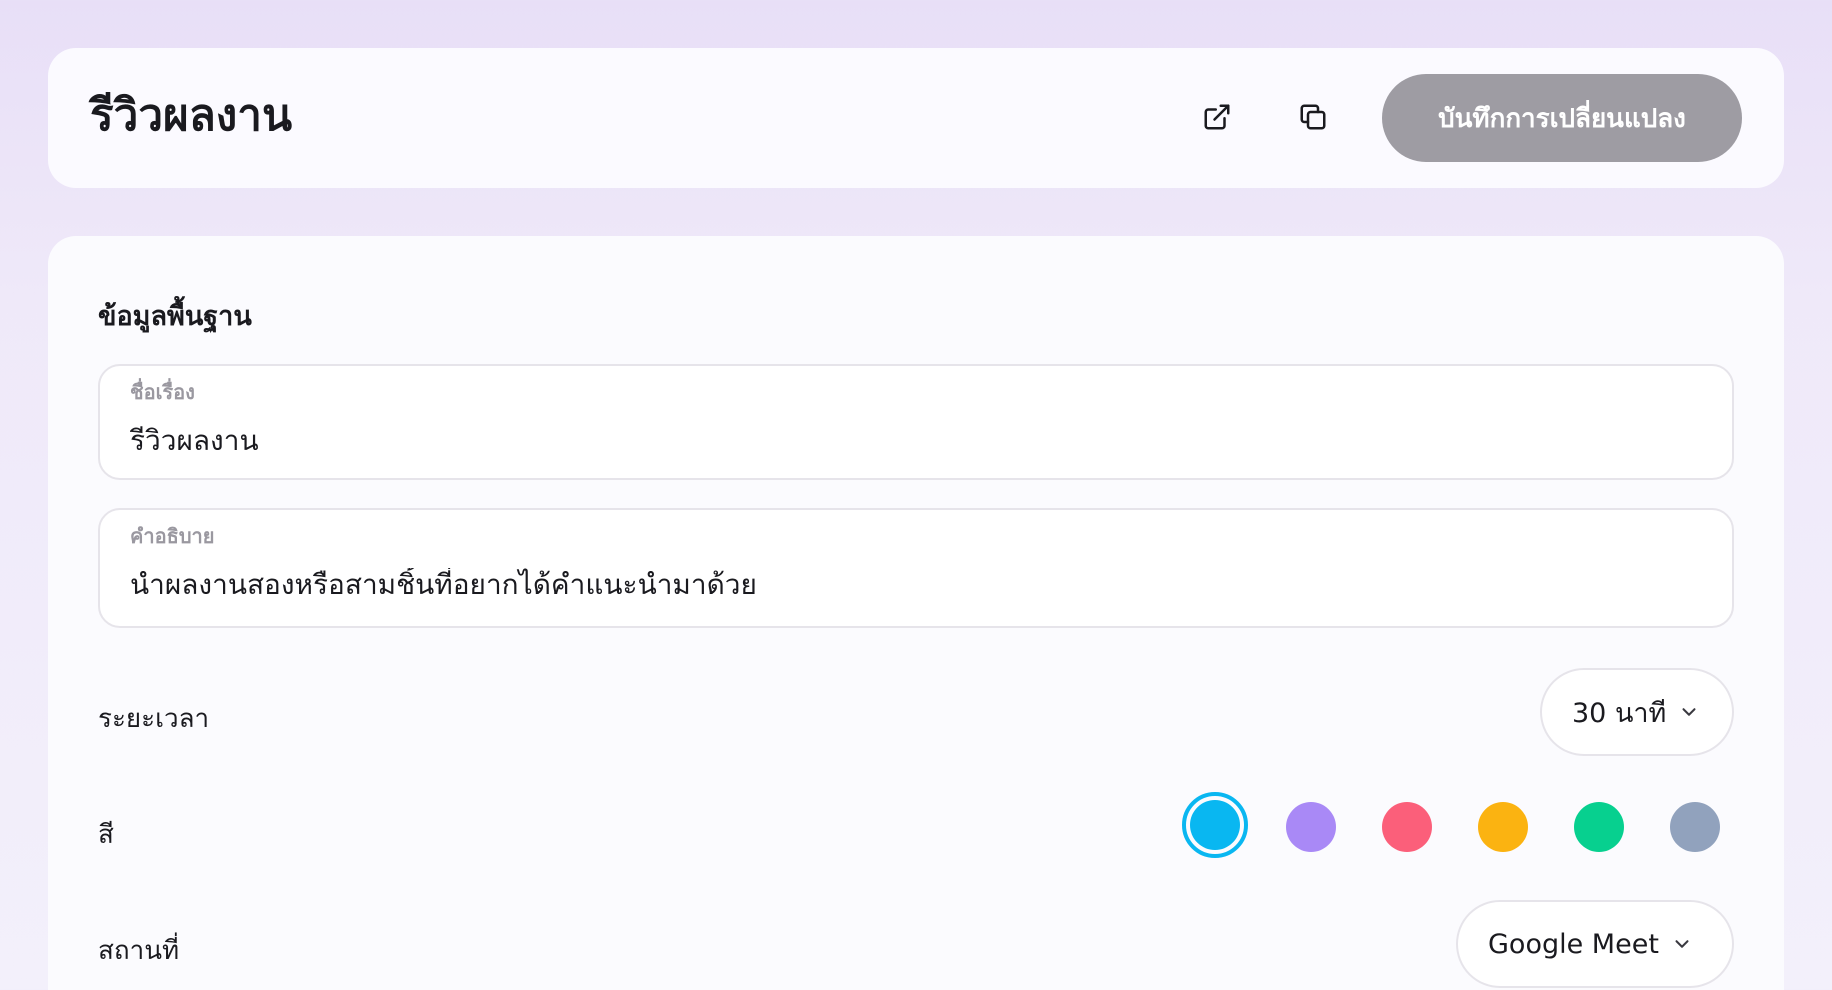 Image resolution: width=1832 pixels, height=990 pixels. What do you see at coordinates (1562, 118) in the screenshot?
I see `save-changes-button: บันทึกการเปลี่ยนแปลง` at bounding box center [1562, 118].